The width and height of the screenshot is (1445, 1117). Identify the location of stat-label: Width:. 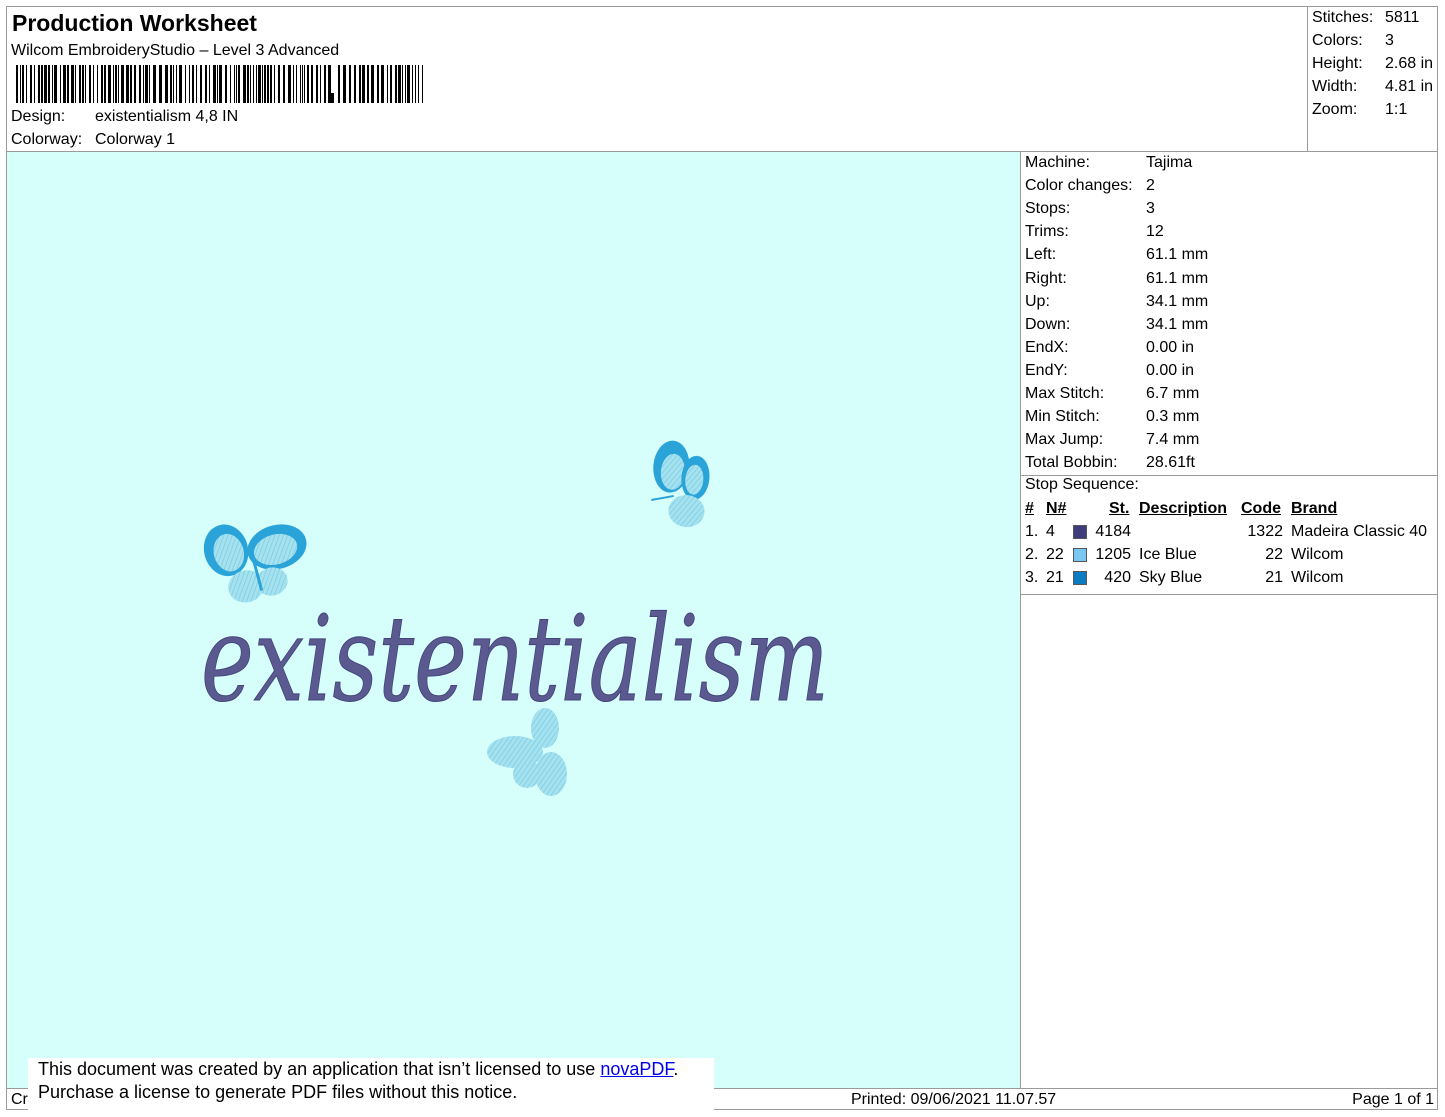
(1335, 86).